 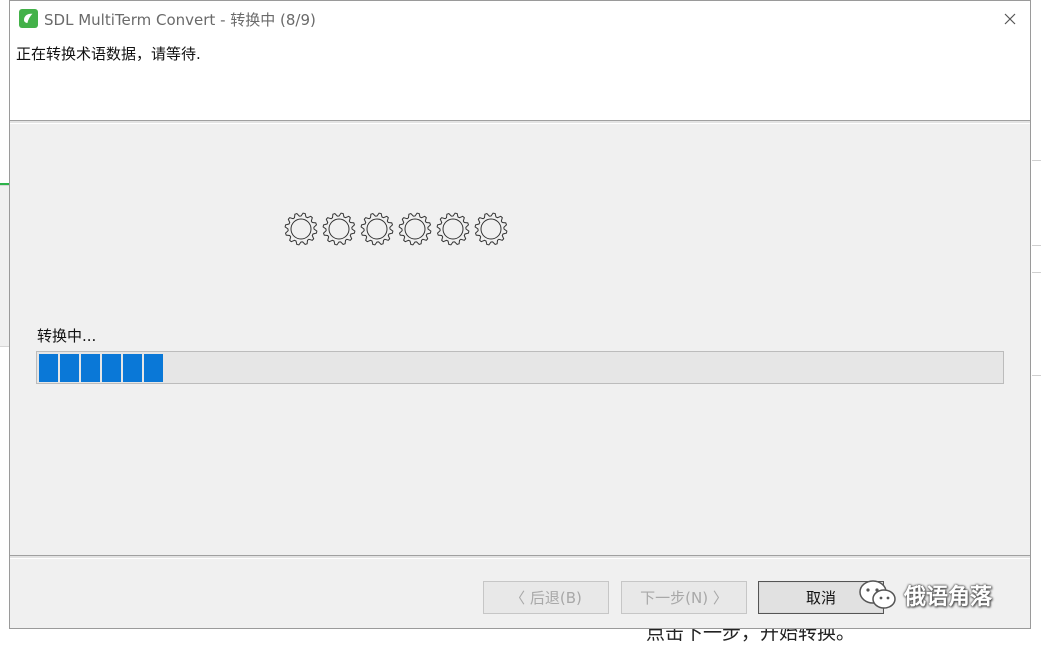 What do you see at coordinates (948, 597) in the screenshot?
I see `watermark-text: 俄语角落` at bounding box center [948, 597].